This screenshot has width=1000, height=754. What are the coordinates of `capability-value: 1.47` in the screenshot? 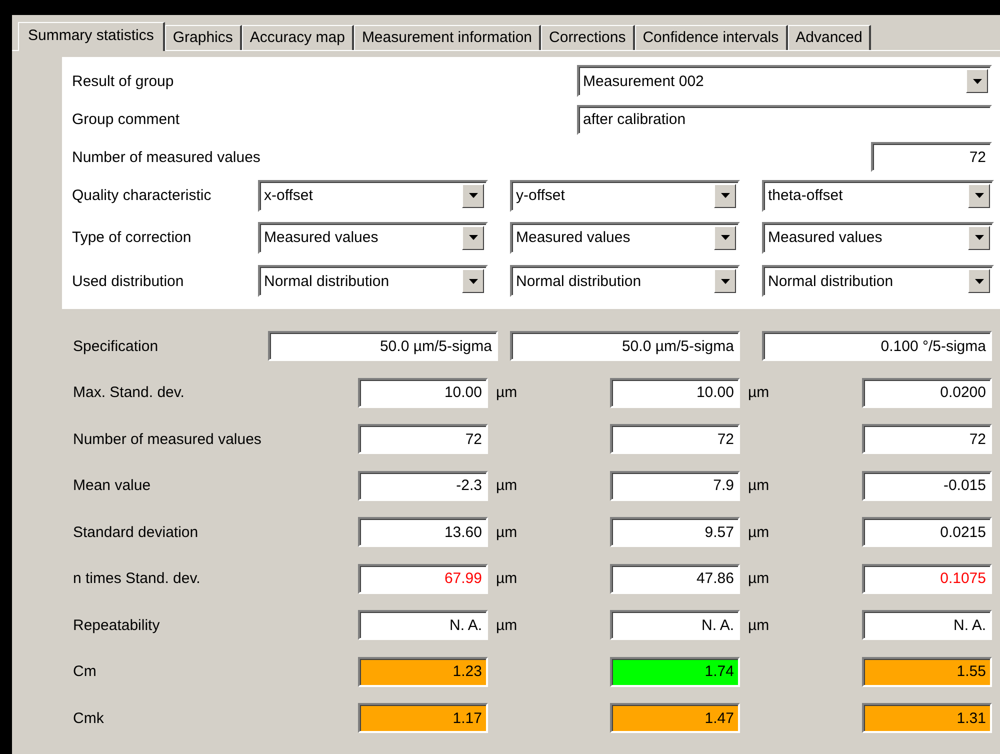 It's located at (675, 718).